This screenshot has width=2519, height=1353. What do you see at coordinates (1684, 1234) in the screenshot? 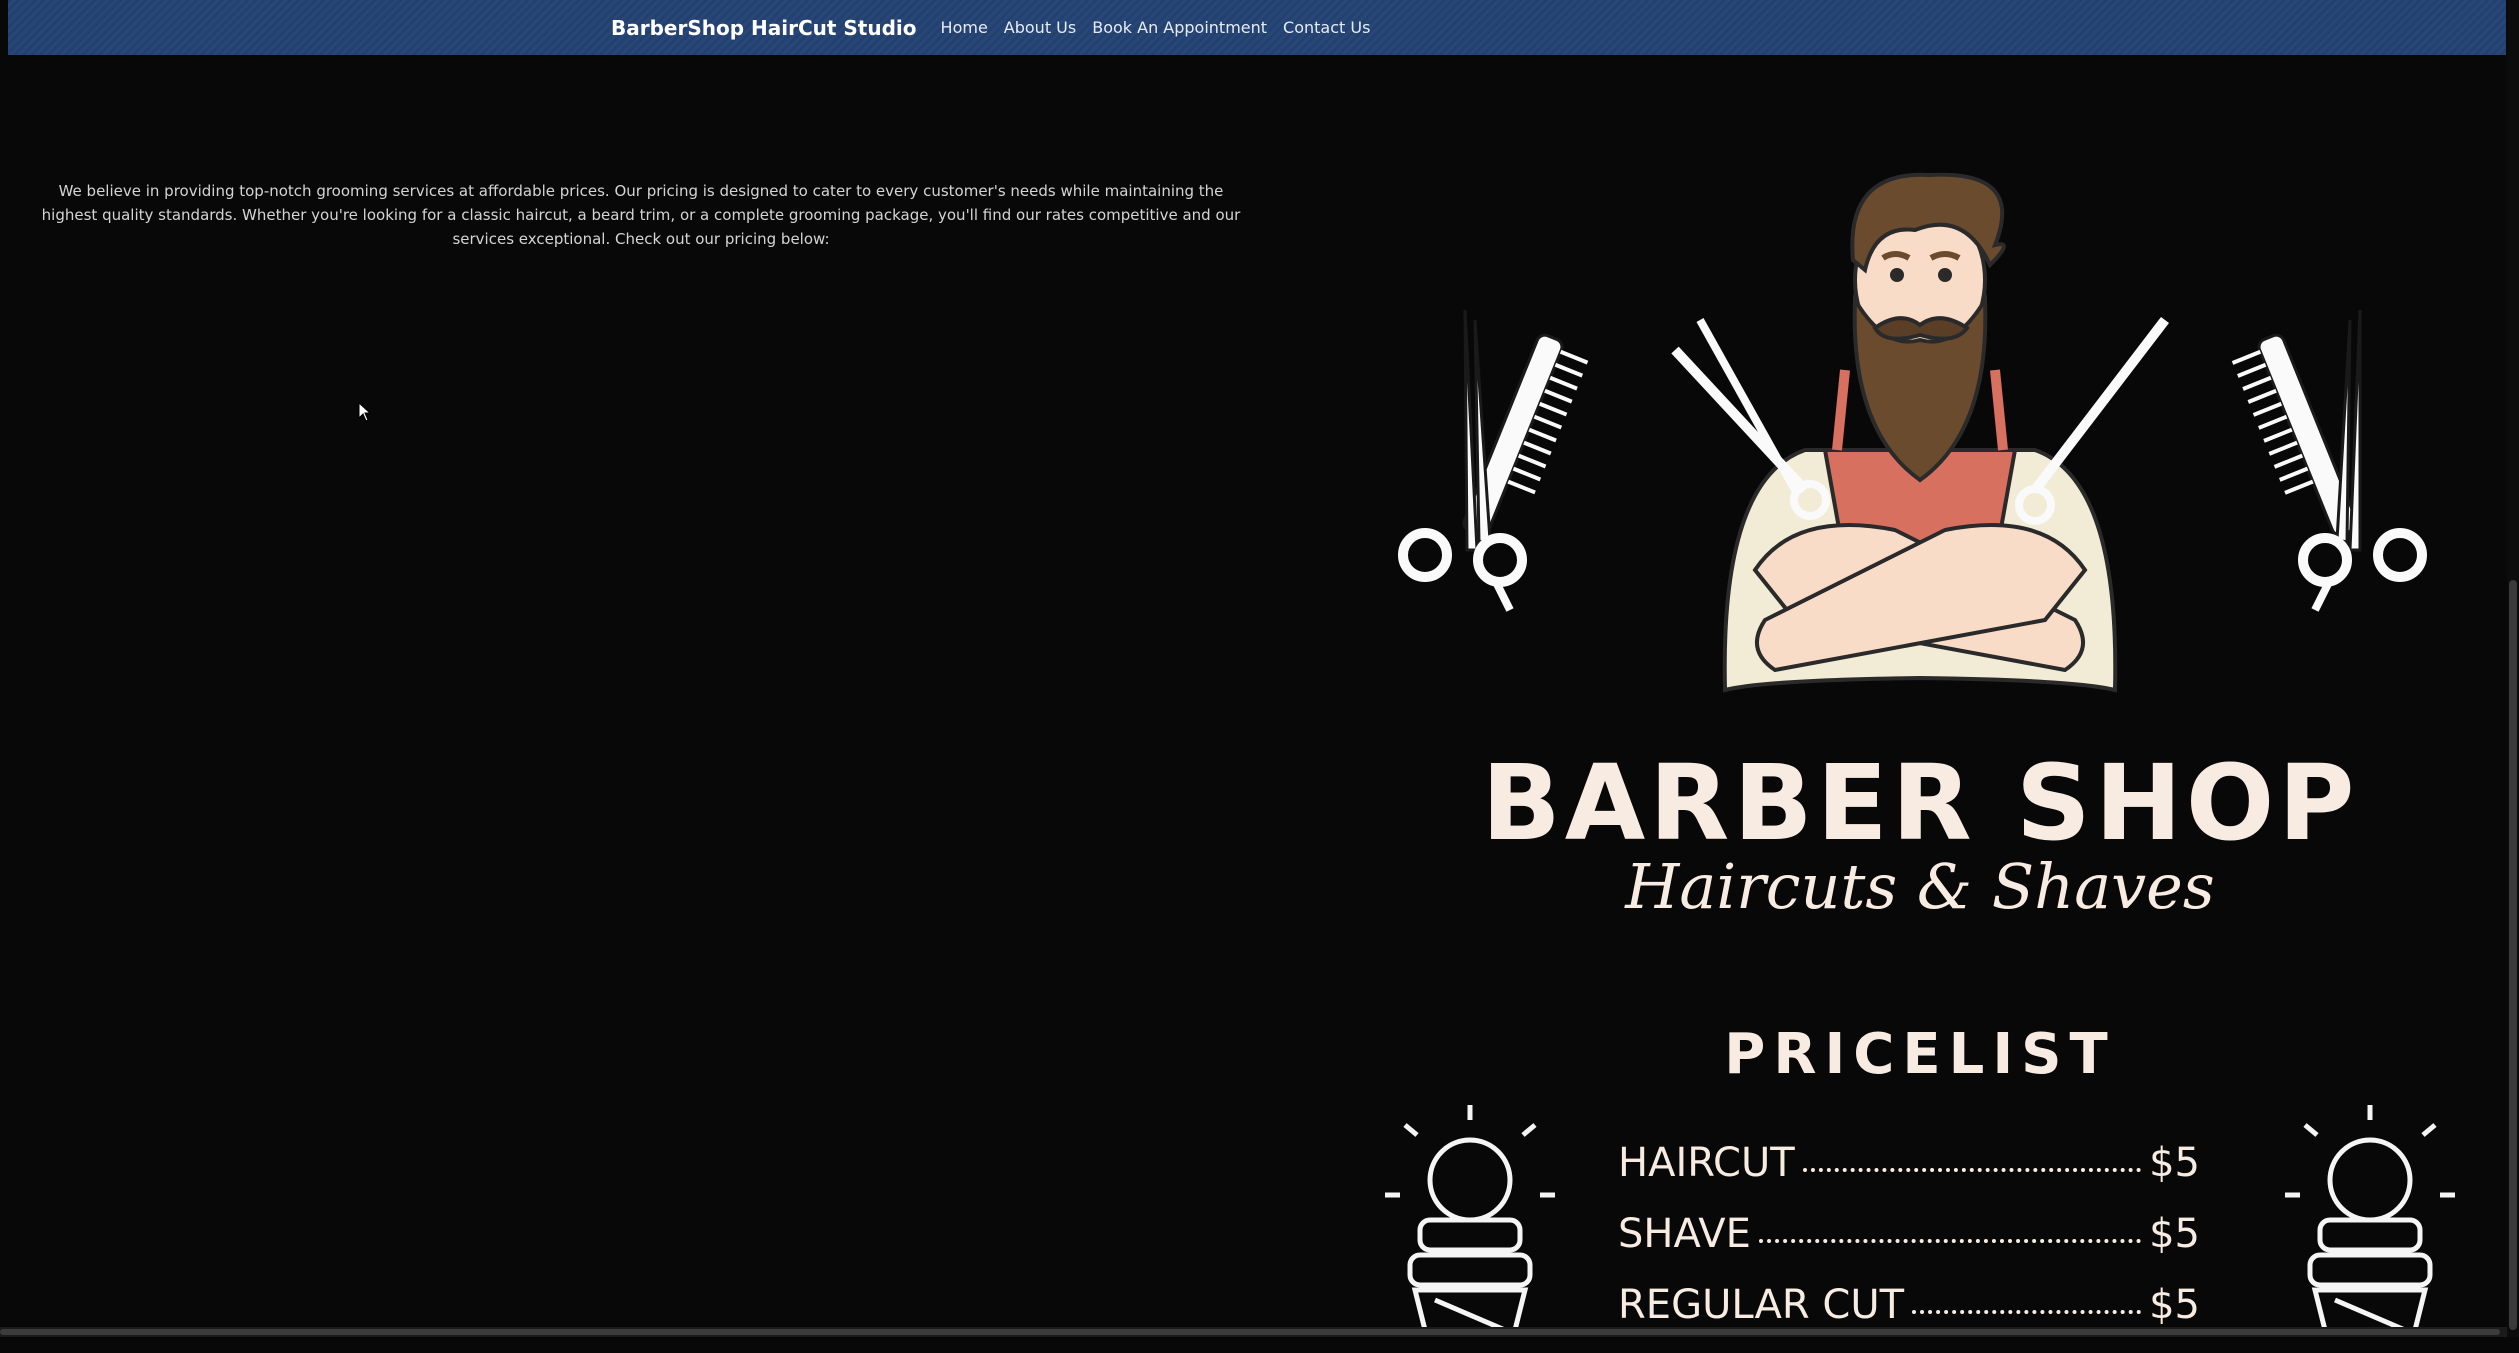
I see `price-item-name: SHAVE` at bounding box center [1684, 1234].